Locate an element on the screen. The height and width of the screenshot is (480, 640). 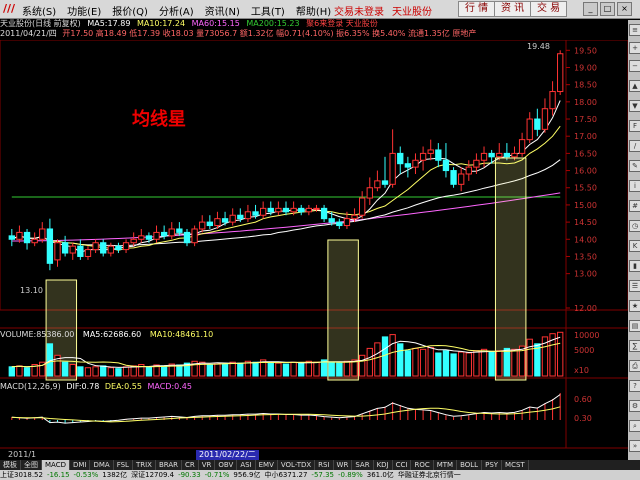
menu-analysis: 分析(A) is located at coordinates (176, 10).